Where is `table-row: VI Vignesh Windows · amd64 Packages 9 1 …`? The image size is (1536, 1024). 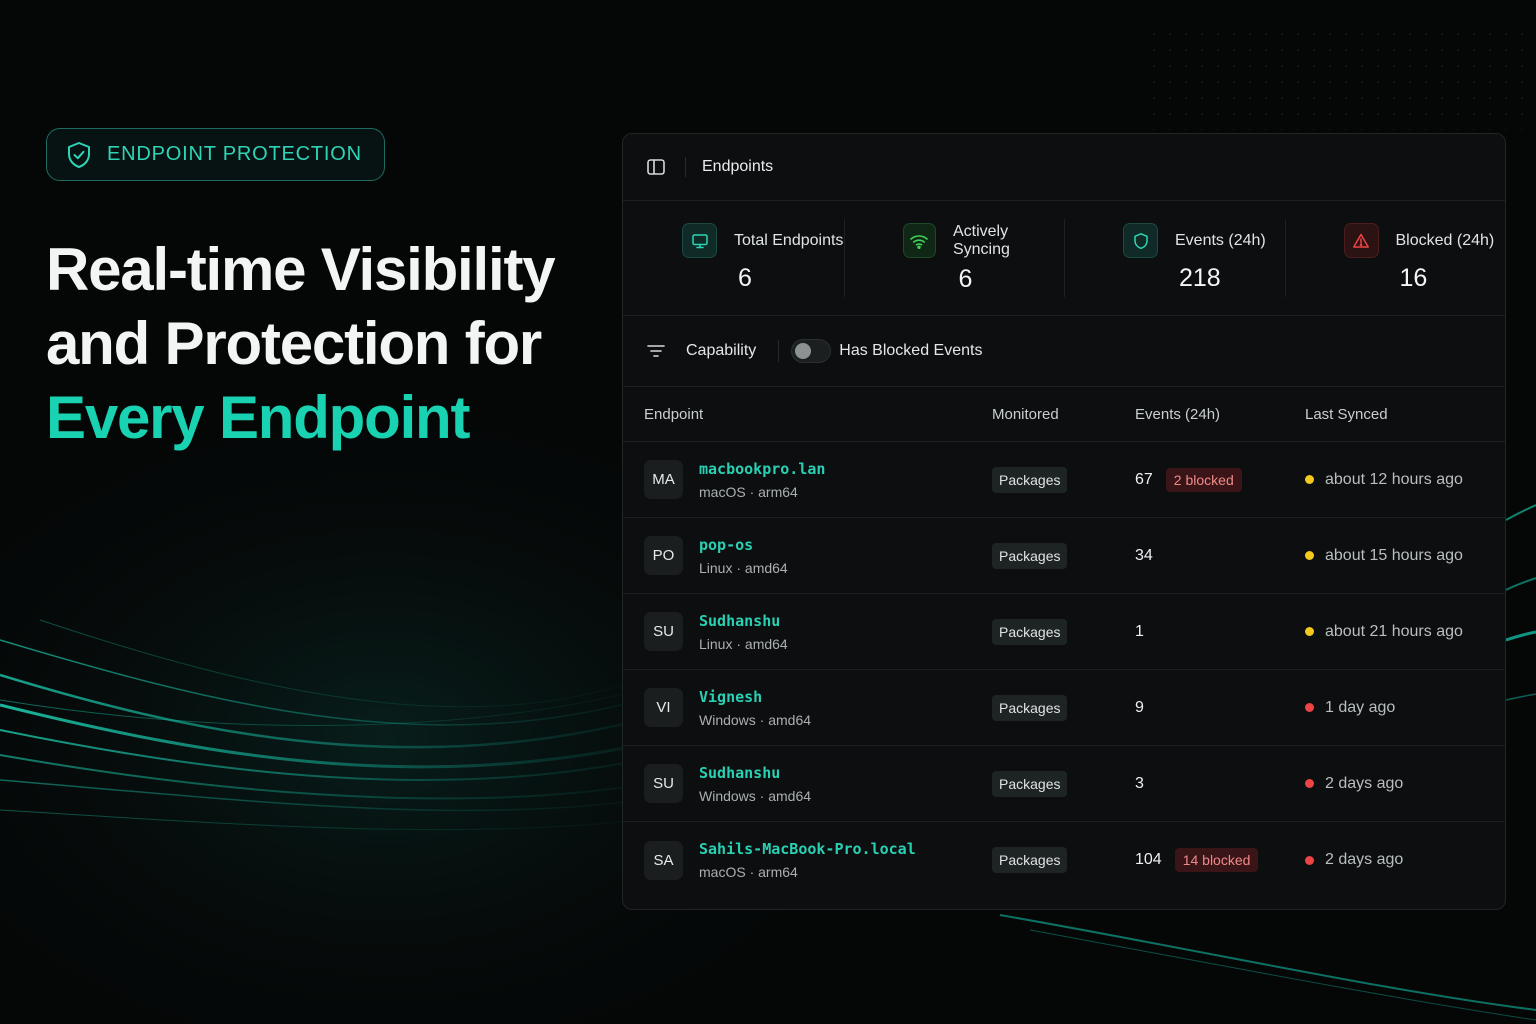 table-row: VI Vignesh Windows · amd64 Packages 9 1 … is located at coordinates (1064, 708).